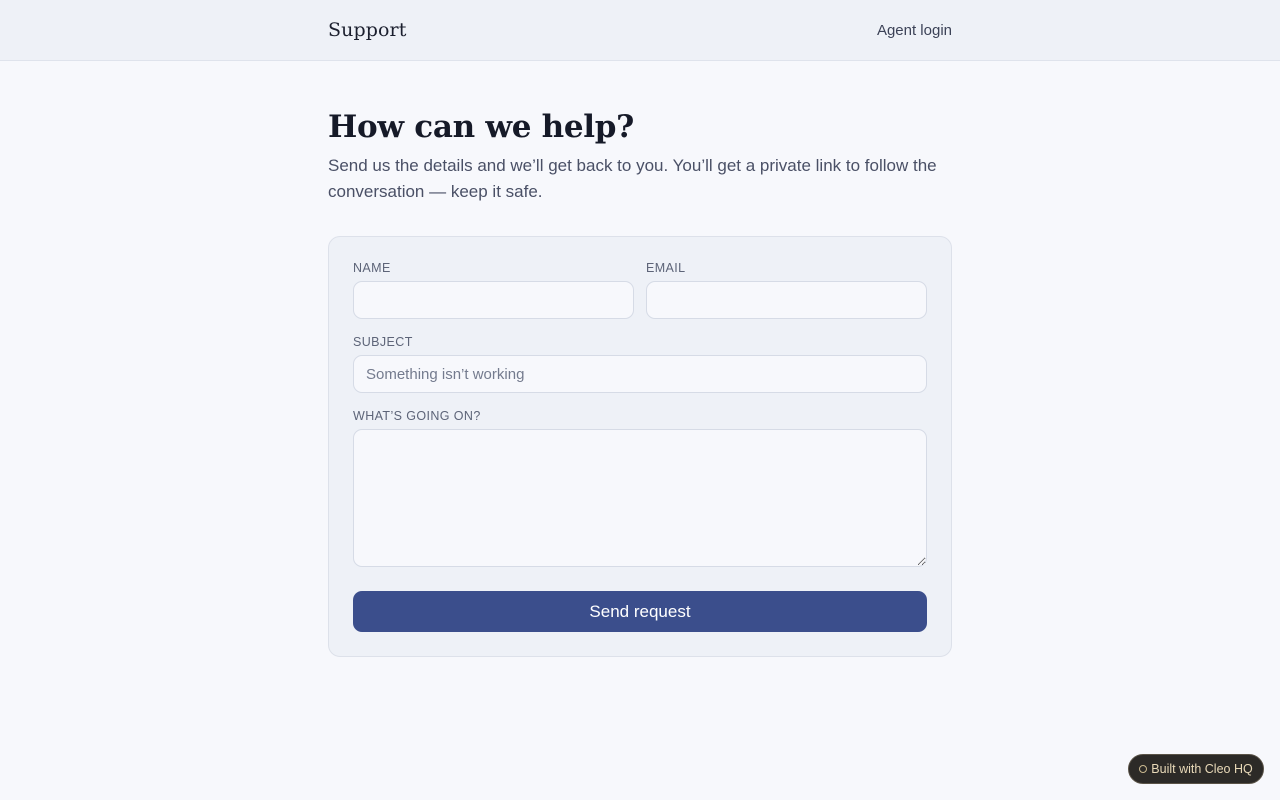 This screenshot has height=800, width=1280. Describe the element at coordinates (1143, 769) in the screenshot. I see `circle-icon` at that location.